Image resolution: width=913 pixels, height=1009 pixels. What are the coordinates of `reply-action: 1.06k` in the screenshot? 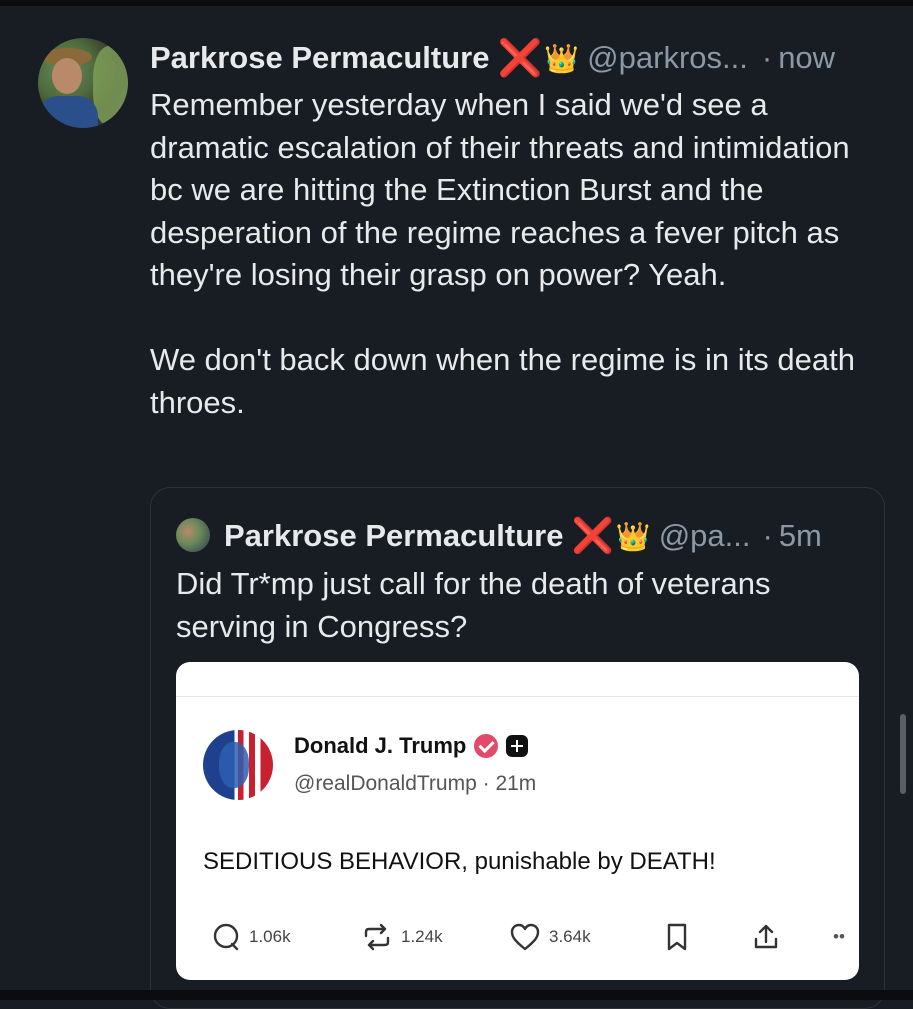 It's located at (251, 937).